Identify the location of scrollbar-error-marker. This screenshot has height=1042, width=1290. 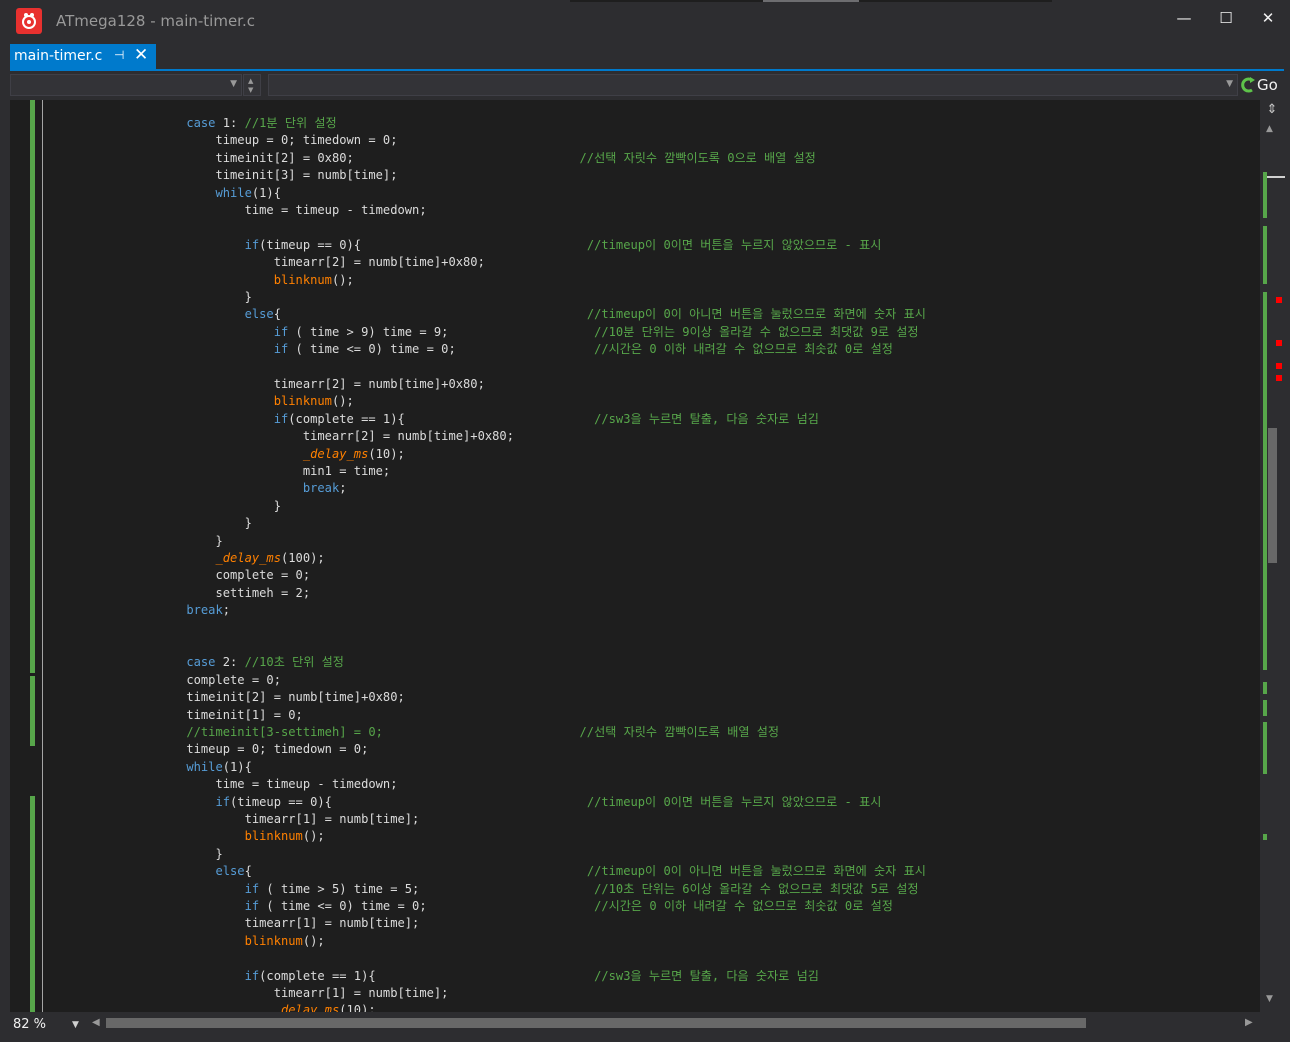
(1279, 300).